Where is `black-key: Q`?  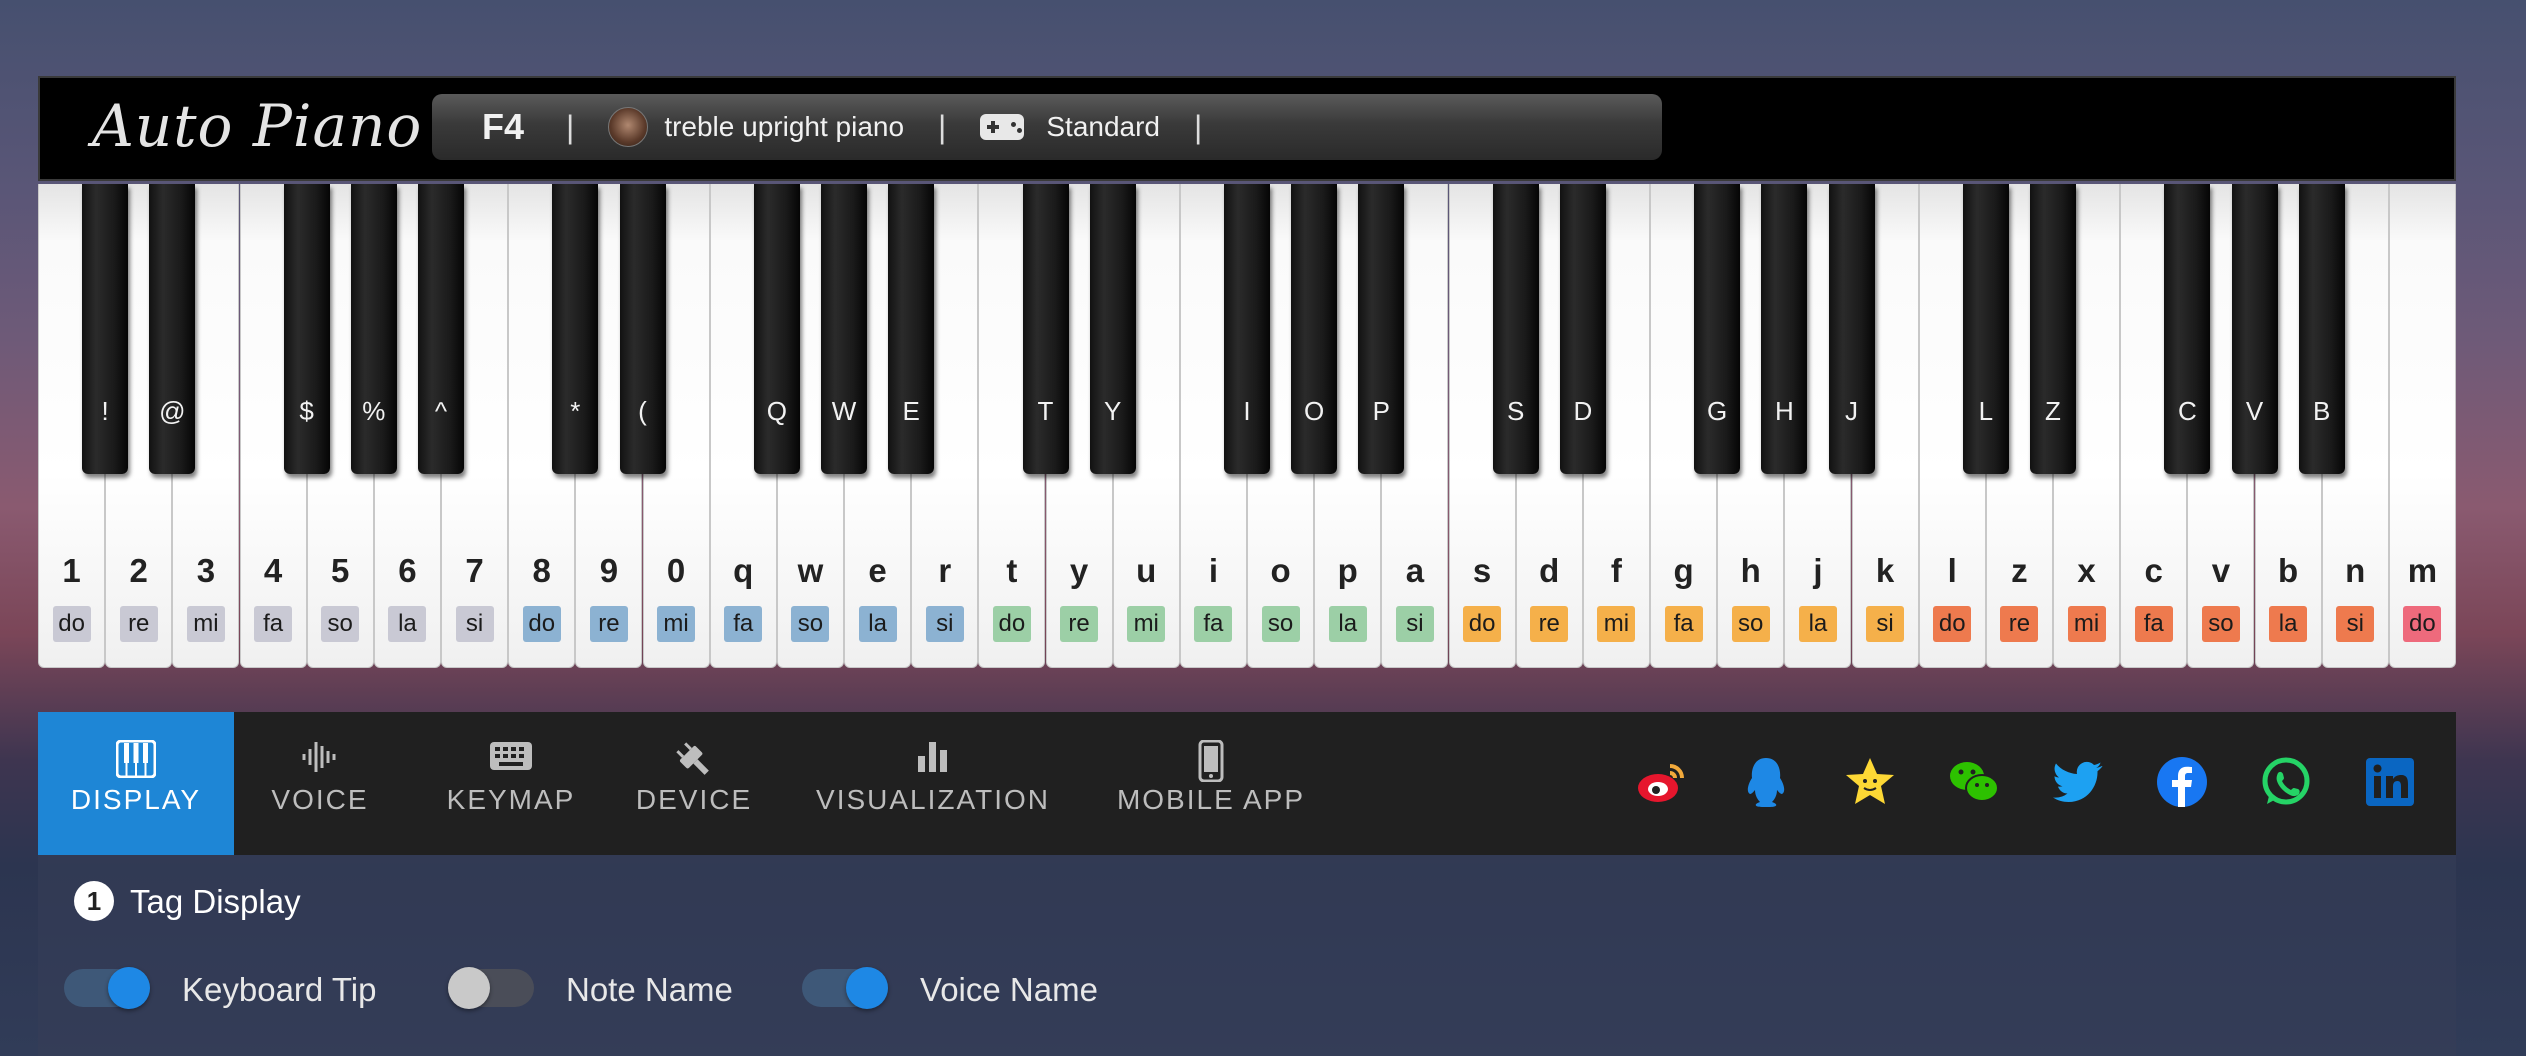 black-key: Q is located at coordinates (776, 329).